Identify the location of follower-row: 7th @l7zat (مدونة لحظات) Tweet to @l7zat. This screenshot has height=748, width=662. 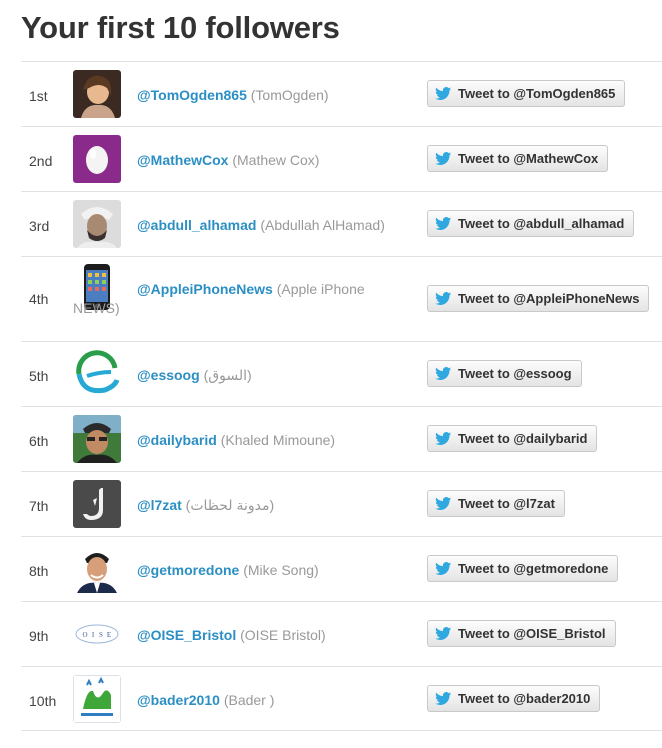
(341, 503).